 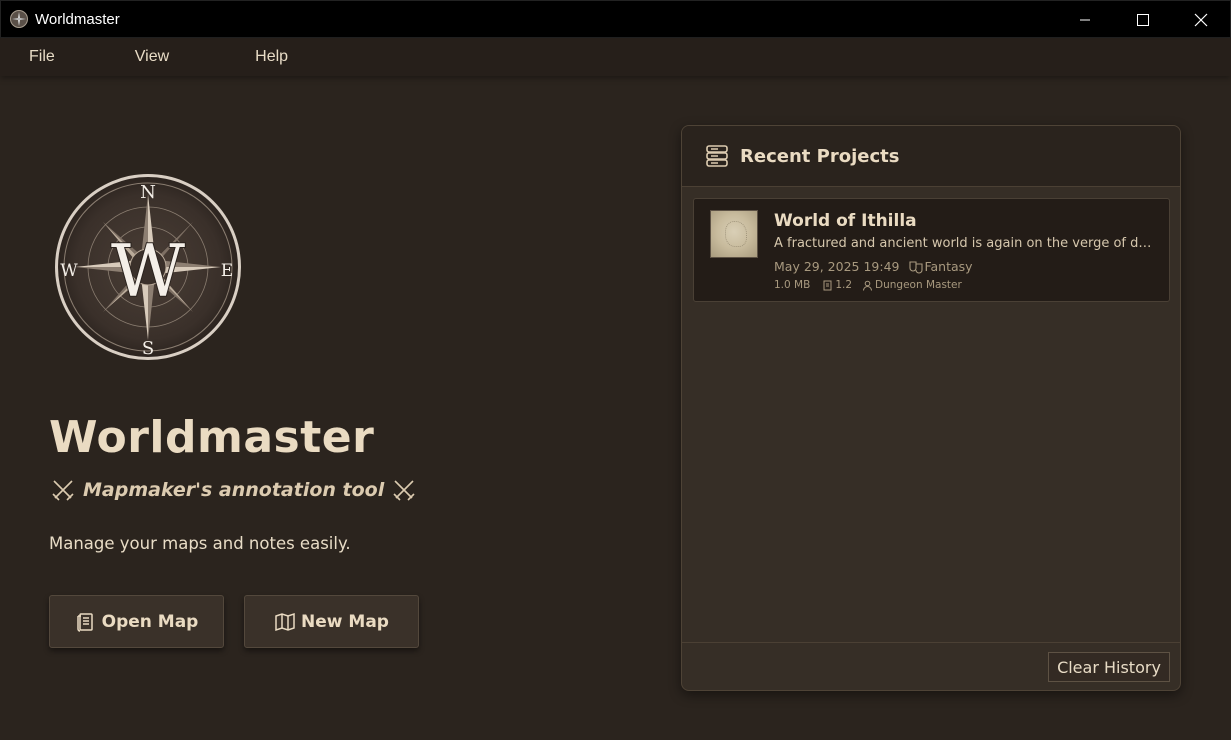 What do you see at coordinates (1109, 667) in the screenshot?
I see `clear-history-button: Clear History` at bounding box center [1109, 667].